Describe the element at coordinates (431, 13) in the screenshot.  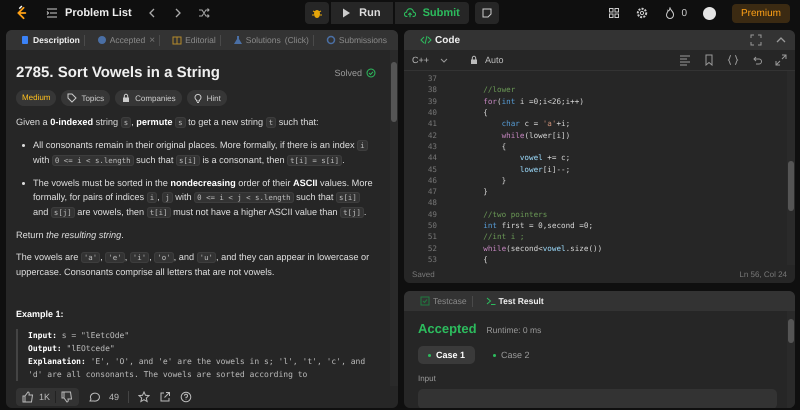
I see `submit-button: Submit` at that location.